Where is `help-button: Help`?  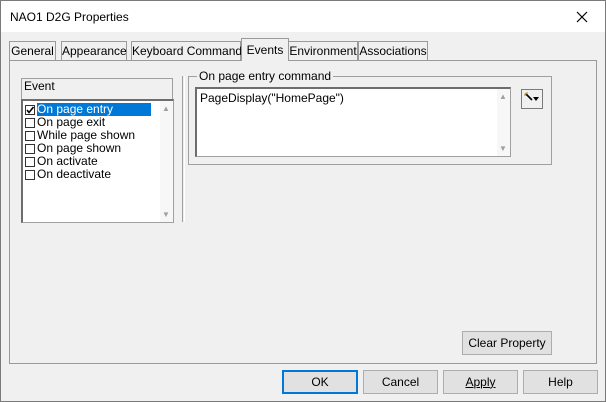 help-button: Help is located at coordinates (560, 382).